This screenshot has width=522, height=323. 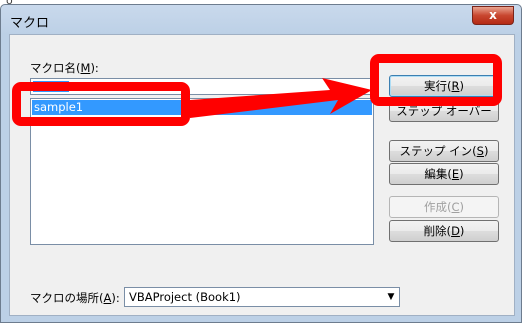 I want to click on arrow-shape, so click(x=281, y=98).